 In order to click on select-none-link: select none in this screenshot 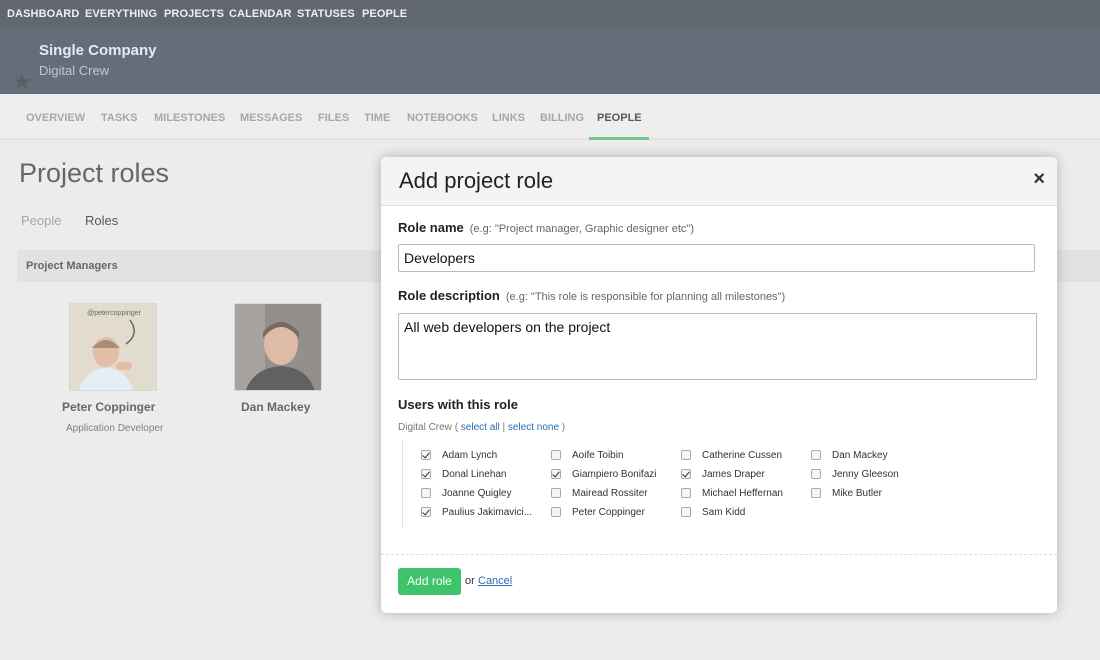, I will do `click(533, 427)`.